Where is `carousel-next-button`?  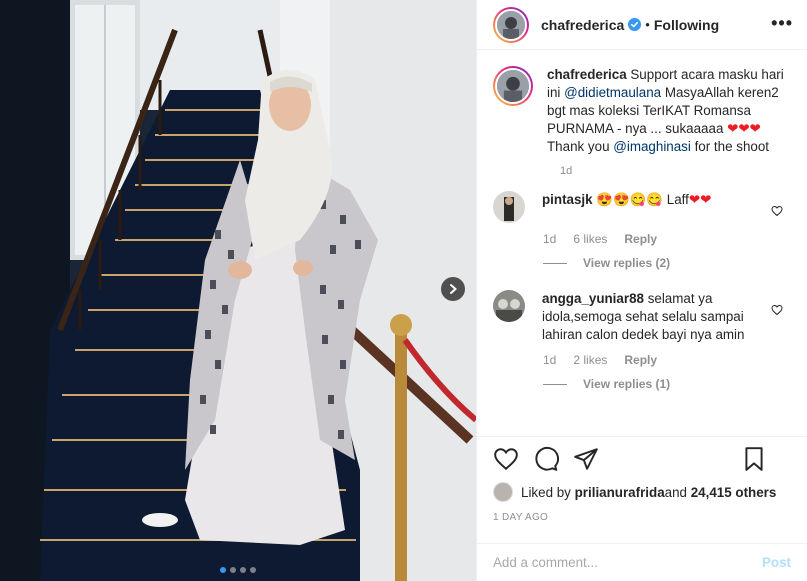 carousel-next-button is located at coordinates (453, 289).